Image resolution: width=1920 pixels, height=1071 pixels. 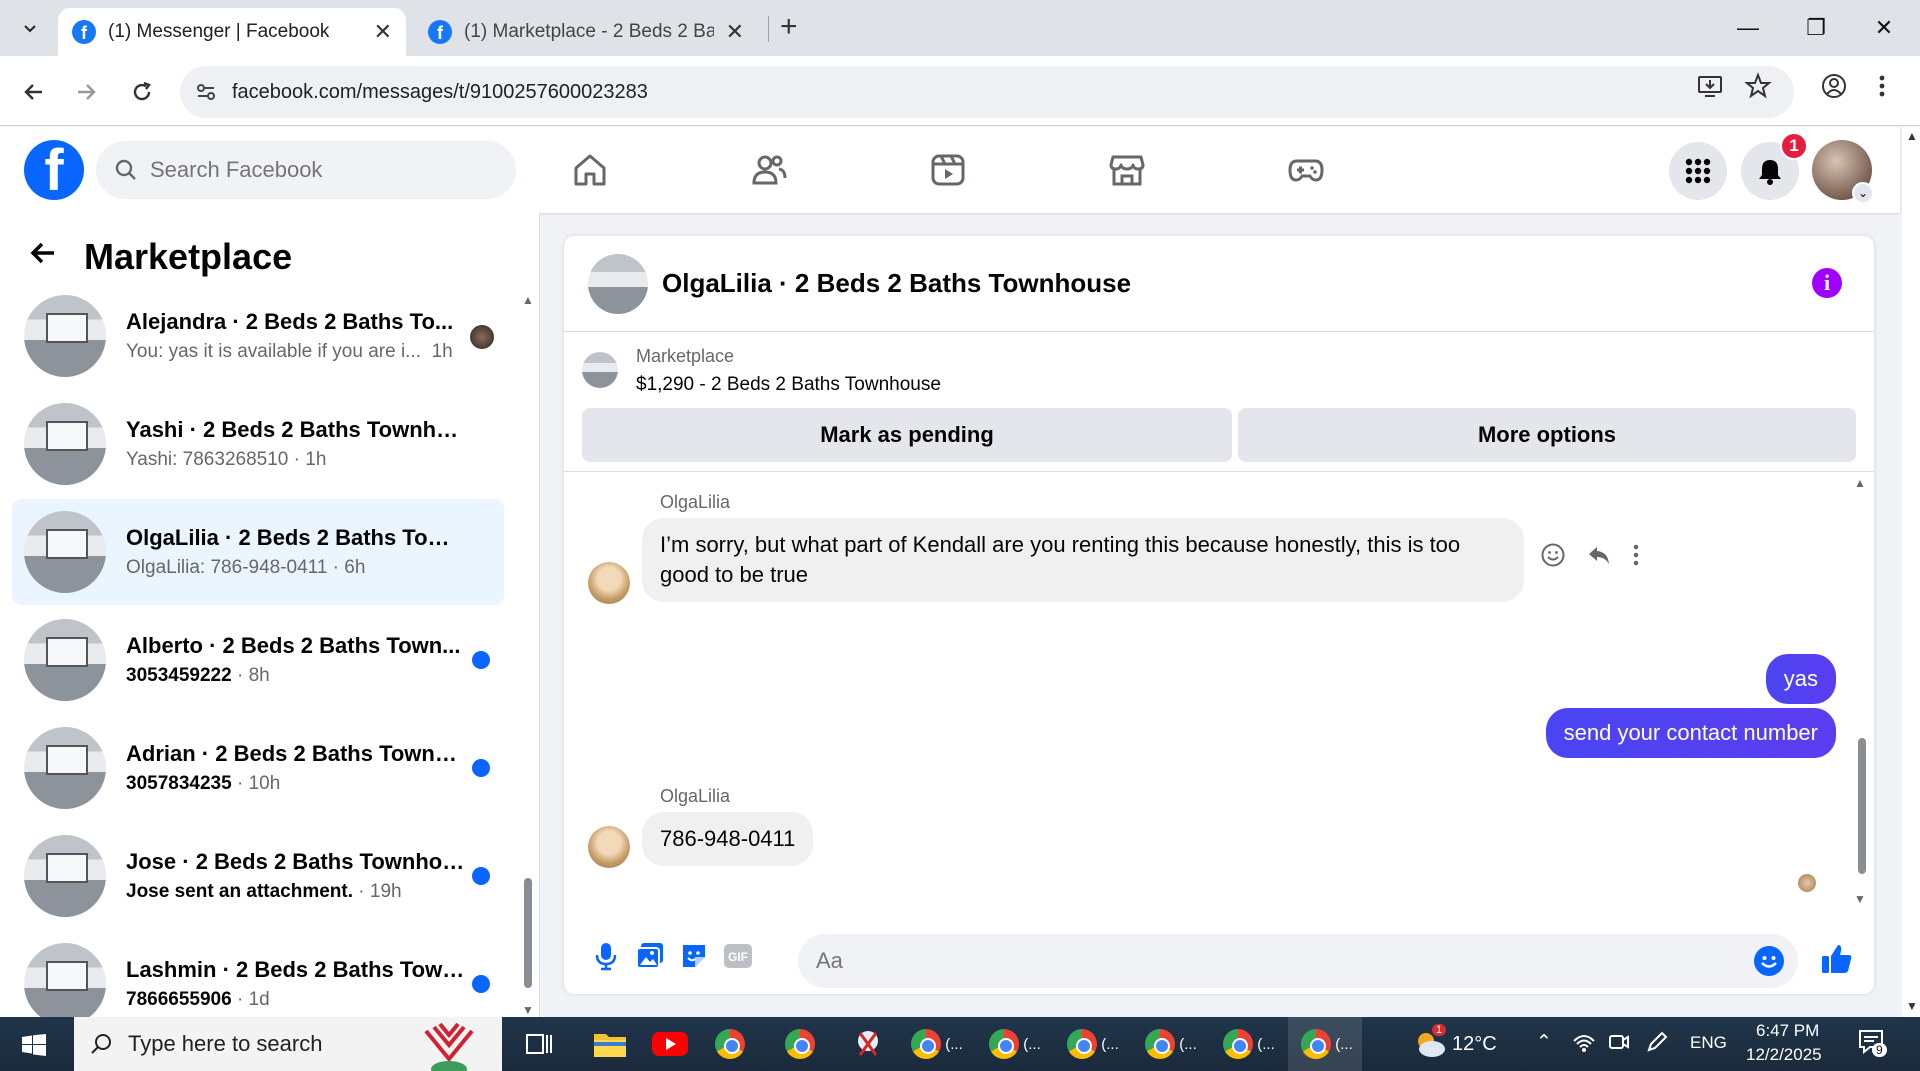 I want to click on pen-icon, so click(x=1657, y=1045).